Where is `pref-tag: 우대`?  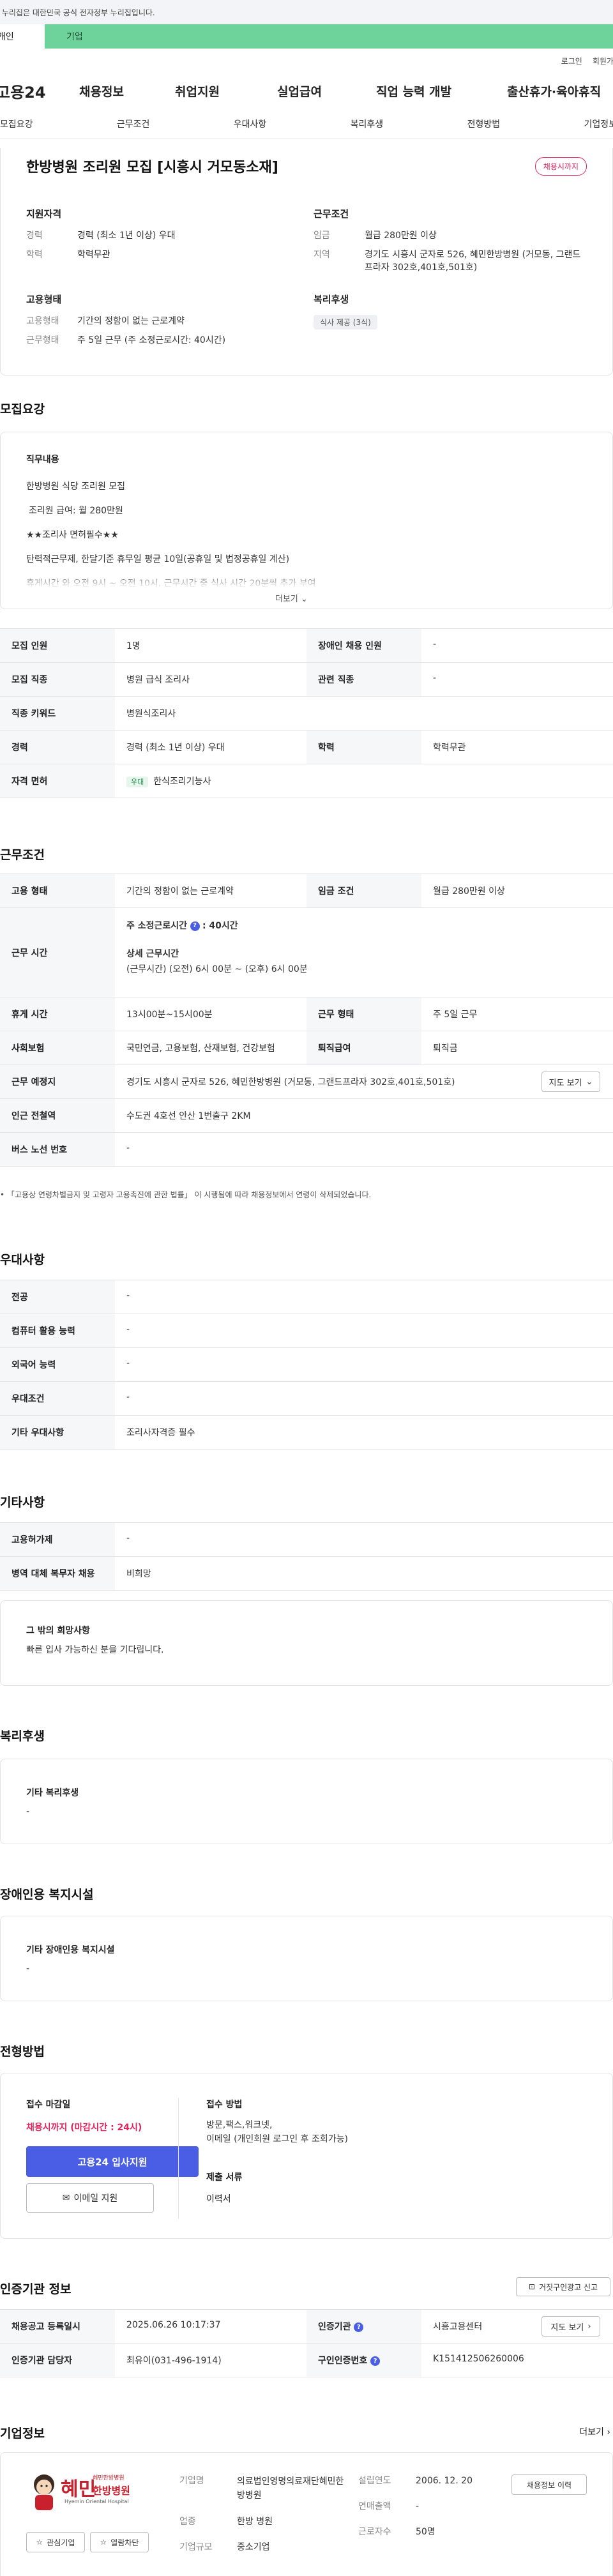
pref-tag: 우대 is located at coordinates (137, 782).